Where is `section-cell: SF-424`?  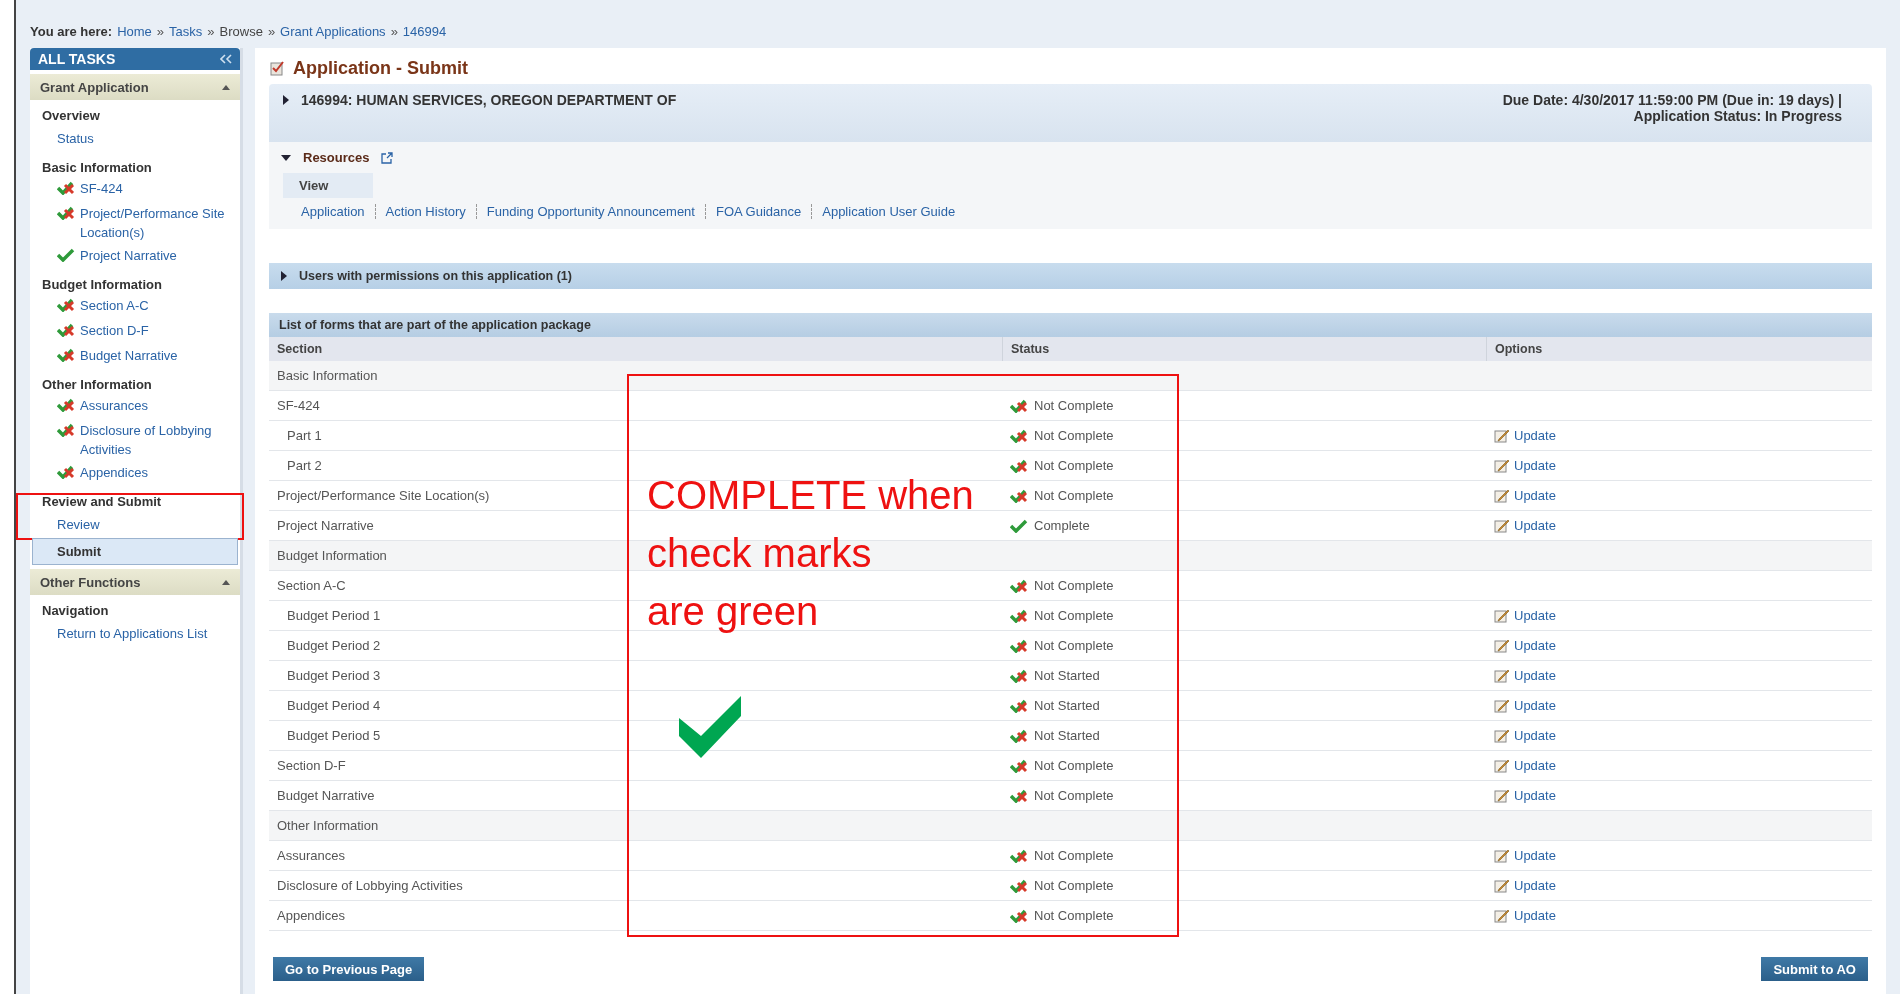
section-cell: SF-424 is located at coordinates (298, 405).